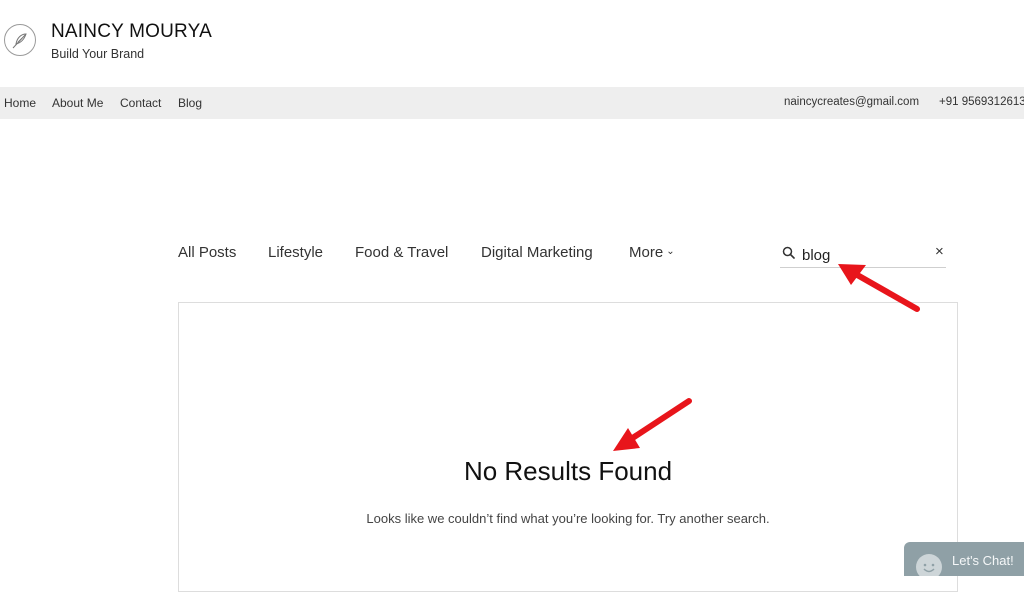 This screenshot has height=592, width=1024. I want to click on nav-item-about-me: About Me, so click(77, 103).